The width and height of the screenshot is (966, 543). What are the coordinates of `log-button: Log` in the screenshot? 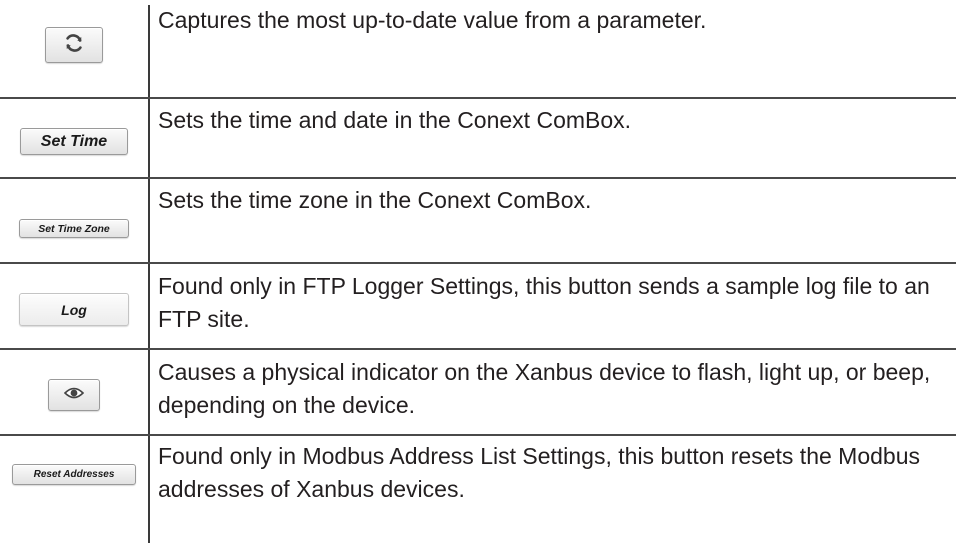 It's located at (74, 309).